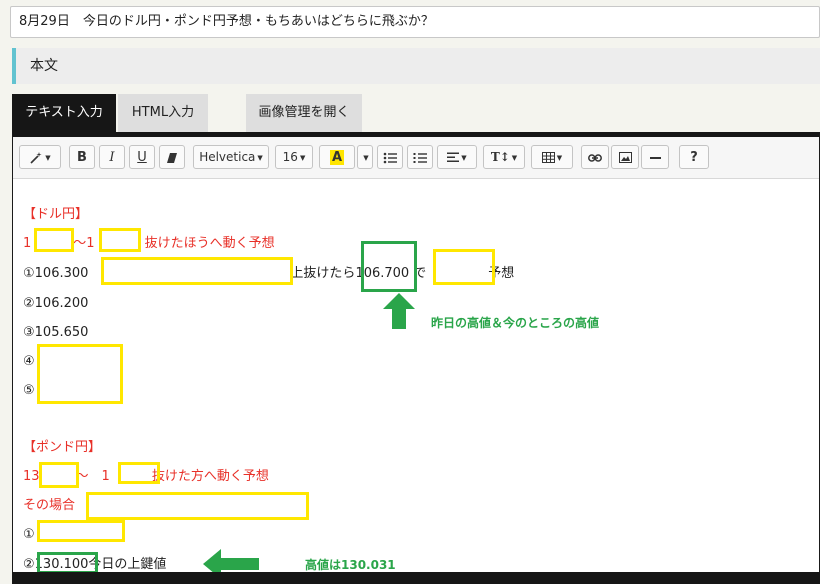 The height and width of the screenshot is (584, 820). I want to click on numbered-list-icon, so click(420, 157).